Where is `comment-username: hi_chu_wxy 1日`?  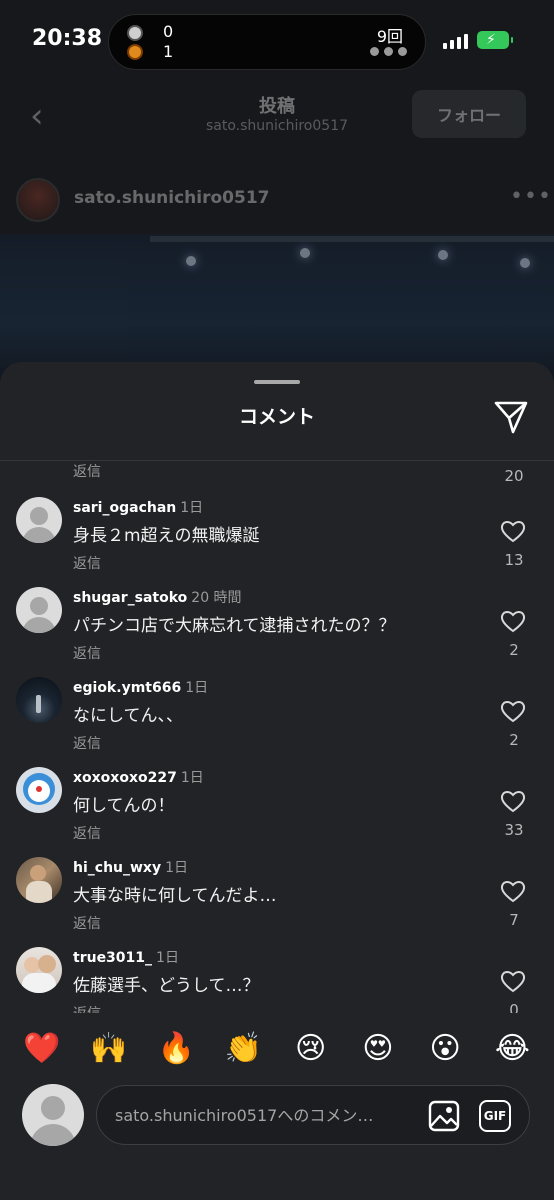 comment-username: hi_chu_wxy 1日 is located at coordinates (130, 867).